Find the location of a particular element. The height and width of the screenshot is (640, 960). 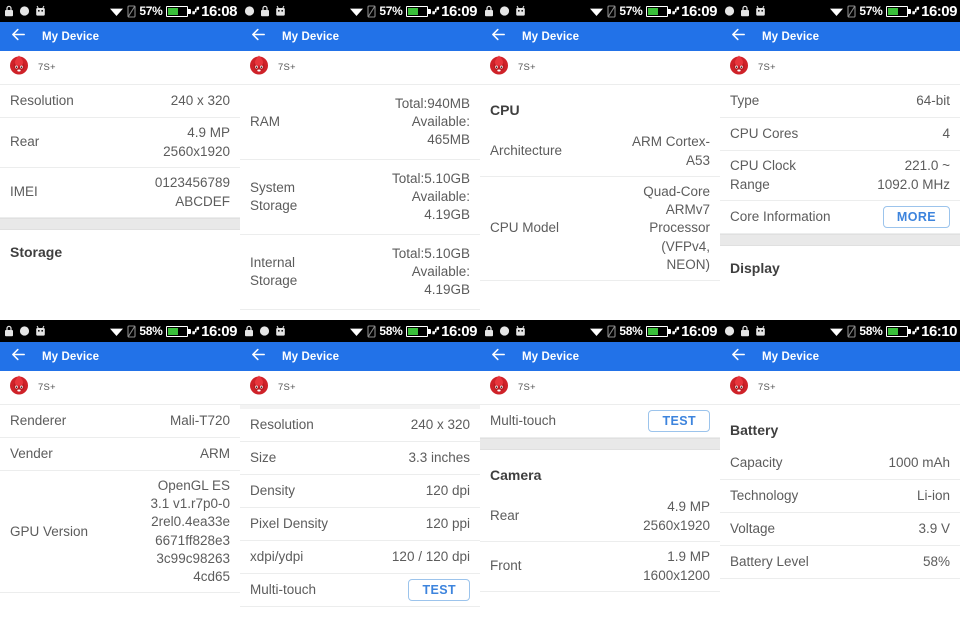

info-row-label: Rear is located at coordinates (25, 142).